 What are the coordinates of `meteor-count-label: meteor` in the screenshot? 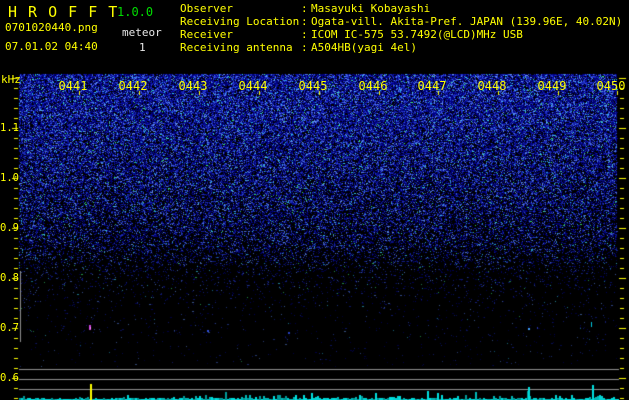 It's located at (142, 32).